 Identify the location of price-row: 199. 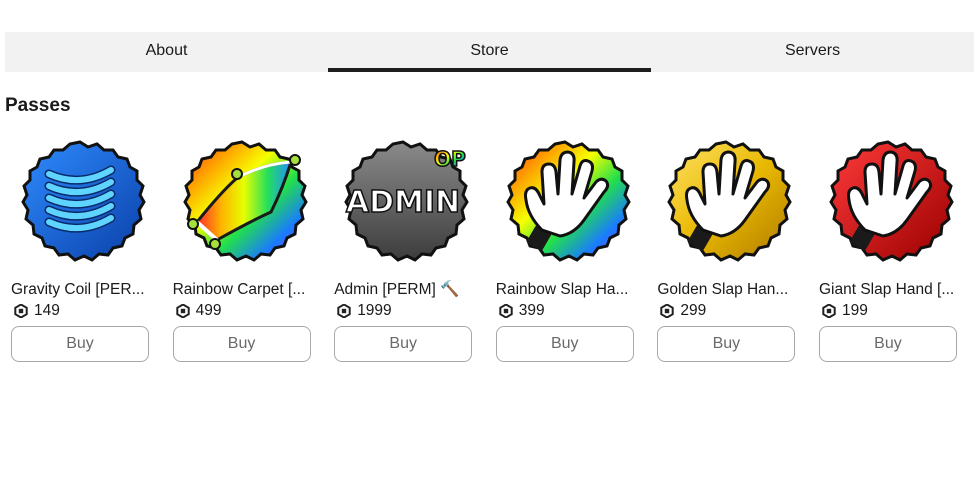
(888, 311).